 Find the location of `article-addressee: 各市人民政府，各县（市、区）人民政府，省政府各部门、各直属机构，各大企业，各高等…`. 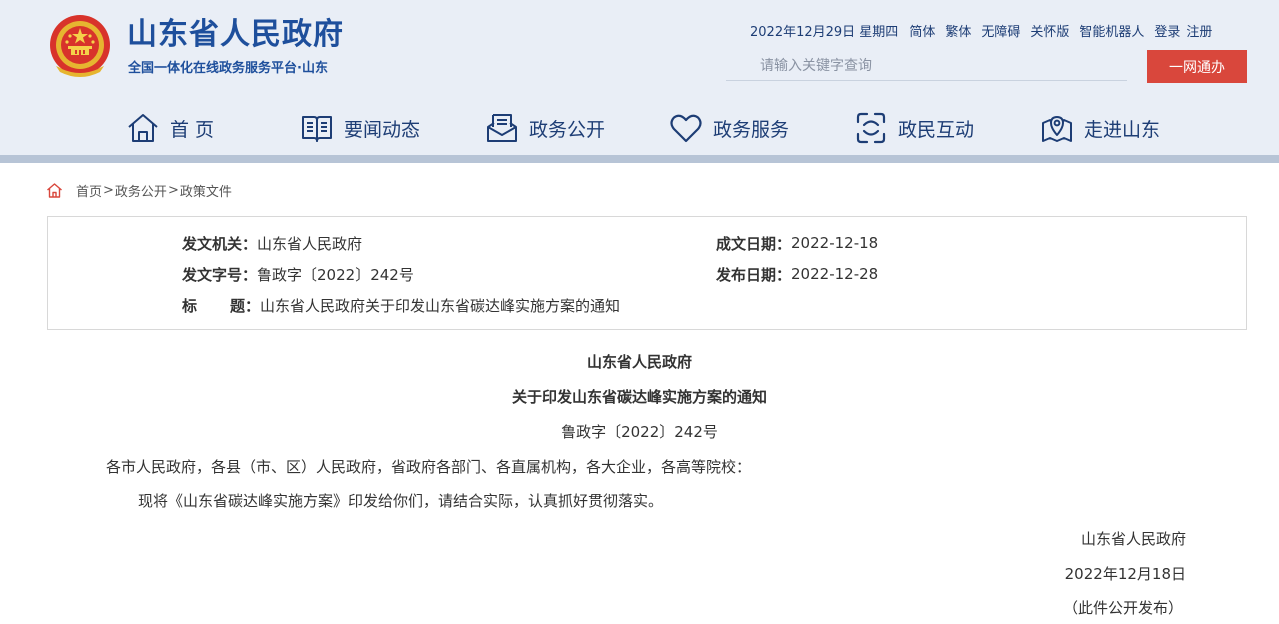

article-addressee: 各市人民政府，各县（市、区）人民政府，省政府各部门、各直属机构，各大企业，各高等… is located at coordinates (429, 467).